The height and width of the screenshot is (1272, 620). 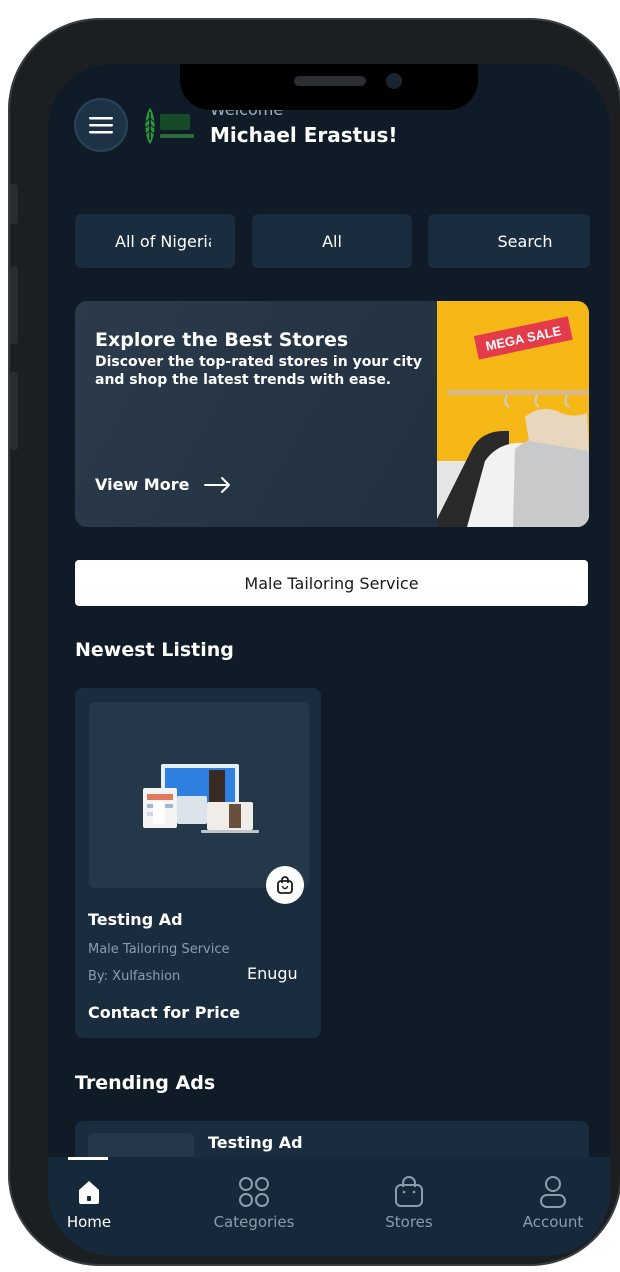 What do you see at coordinates (222, 340) in the screenshot?
I see `banner-title: Explore the Best Stores` at bounding box center [222, 340].